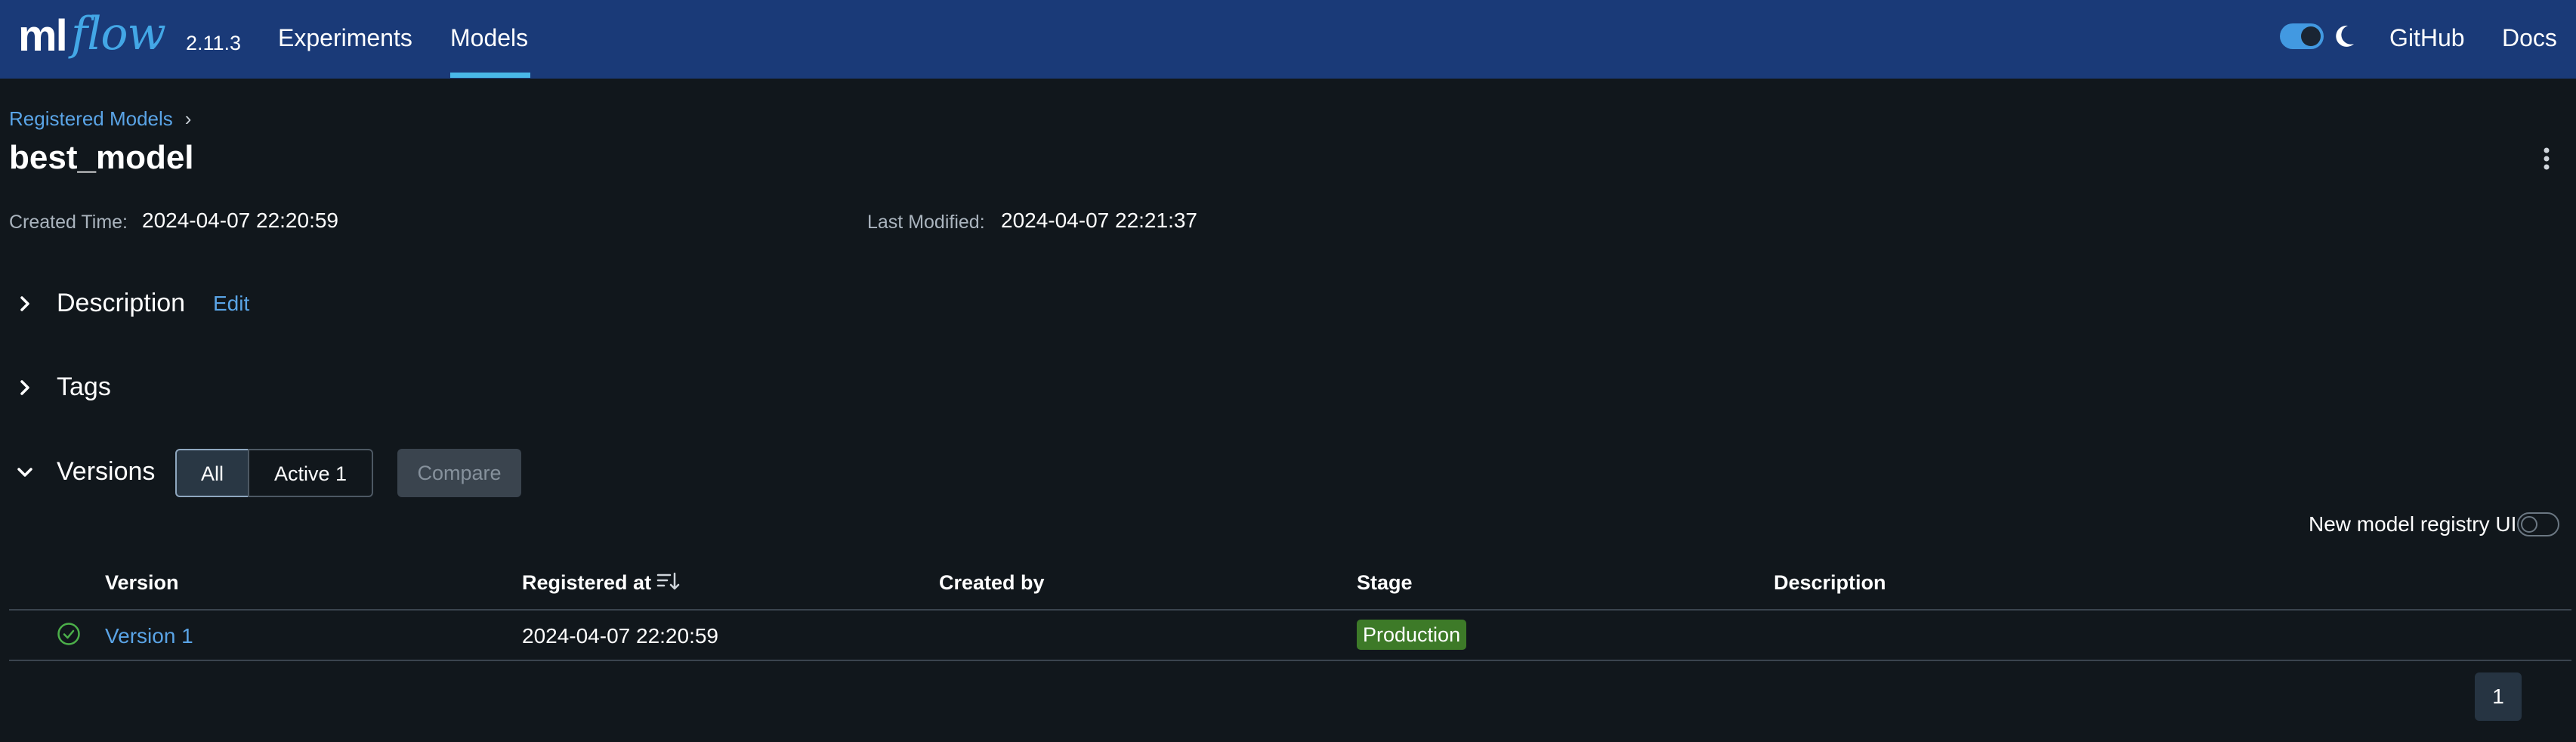 The height and width of the screenshot is (742, 2576). What do you see at coordinates (231, 304) in the screenshot?
I see `edit-description-link: Edit` at bounding box center [231, 304].